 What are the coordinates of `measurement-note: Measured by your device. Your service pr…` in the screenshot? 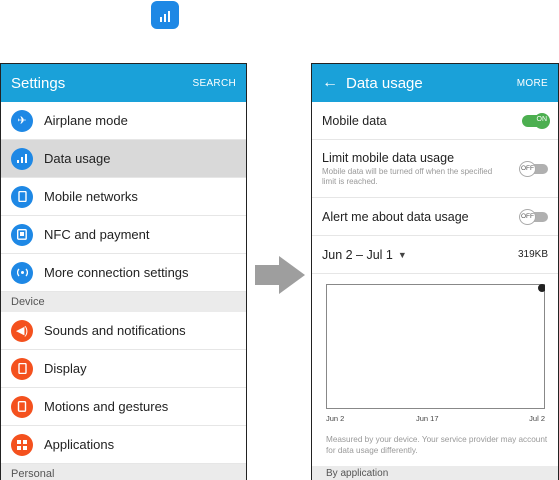 It's located at (437, 445).